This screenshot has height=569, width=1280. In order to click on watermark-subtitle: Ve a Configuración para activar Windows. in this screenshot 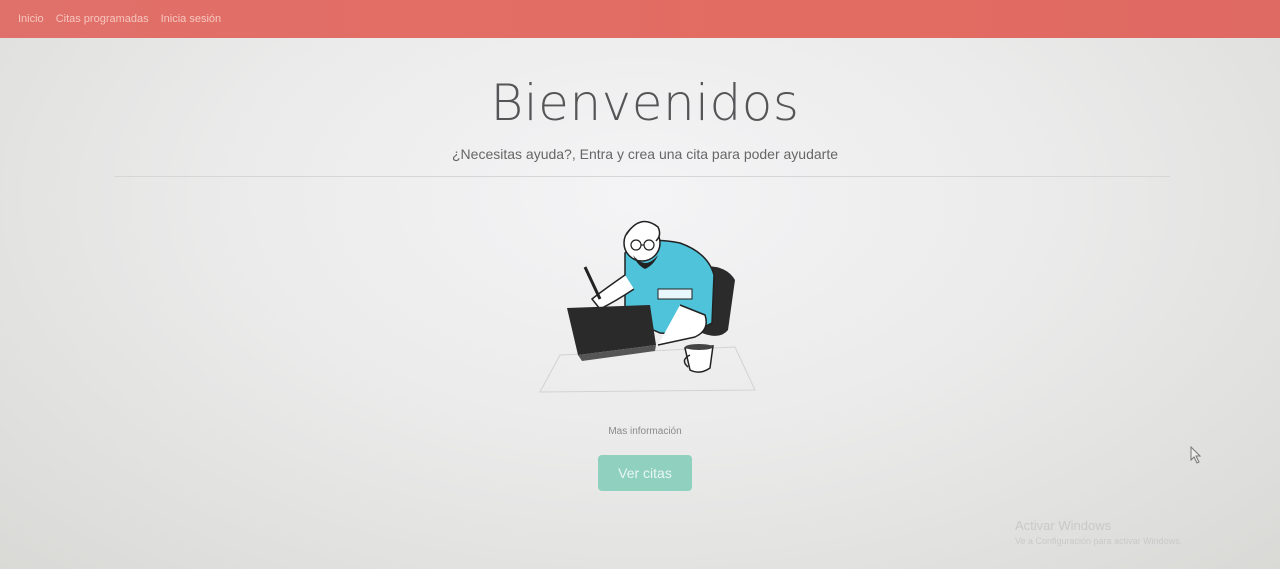, I will do `click(1099, 541)`.